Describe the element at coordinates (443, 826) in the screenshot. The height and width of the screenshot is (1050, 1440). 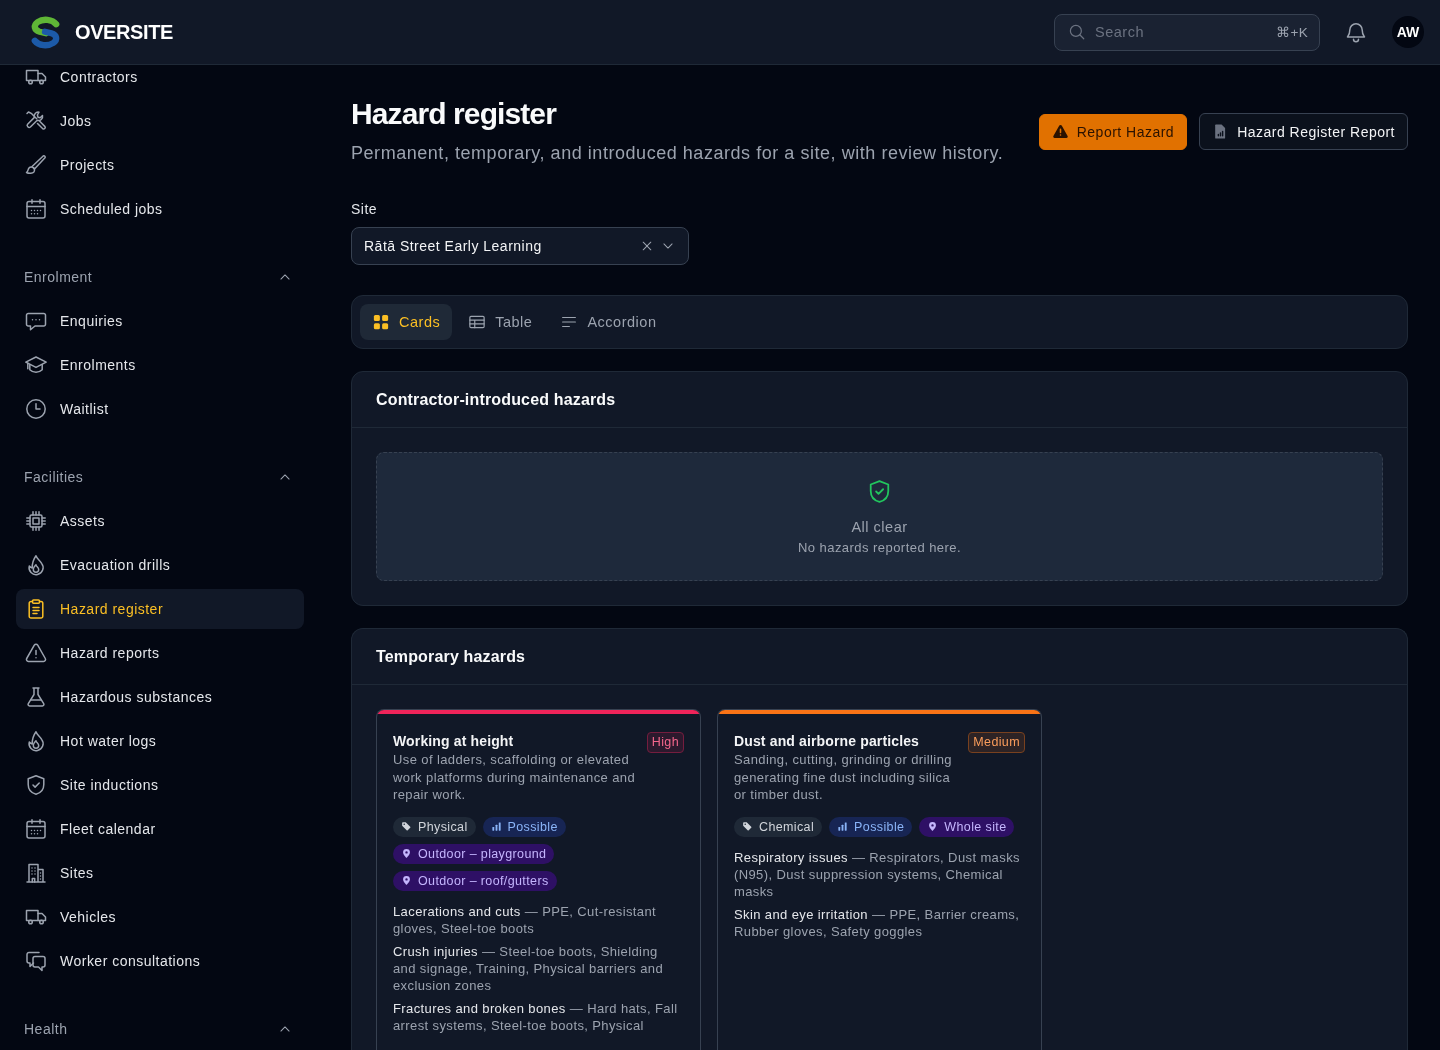
I see `tag-label: Physical` at that location.